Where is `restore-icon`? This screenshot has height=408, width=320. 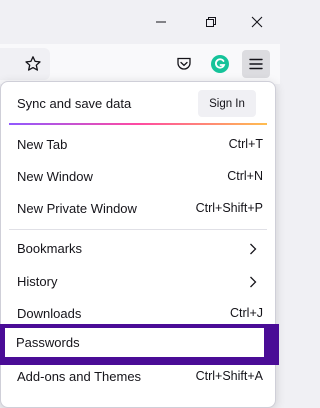 restore-icon is located at coordinates (211, 22).